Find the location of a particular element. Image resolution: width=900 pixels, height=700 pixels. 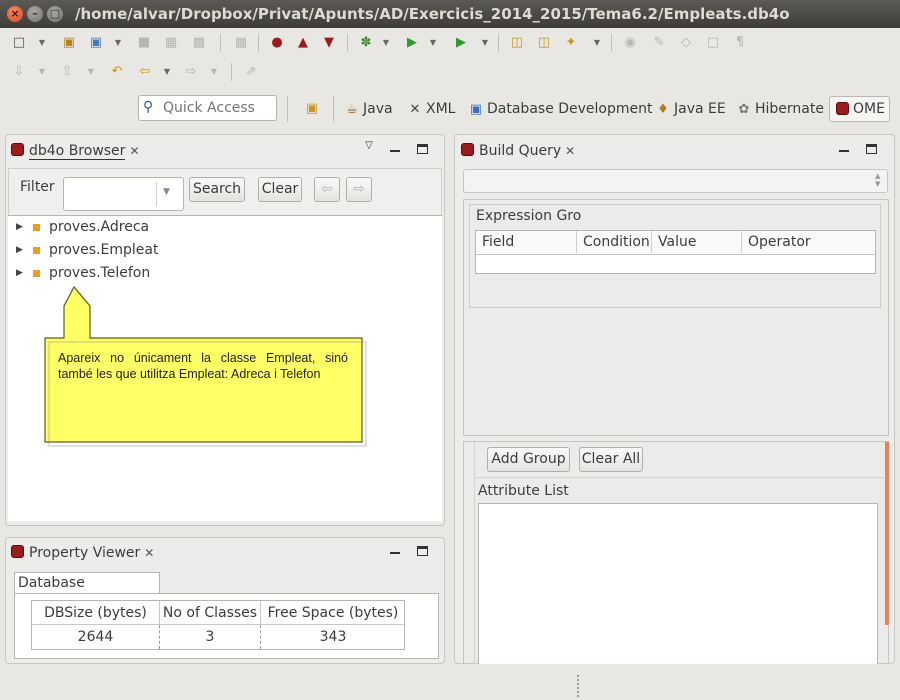

attribute-separator is located at coordinates (679, 477).